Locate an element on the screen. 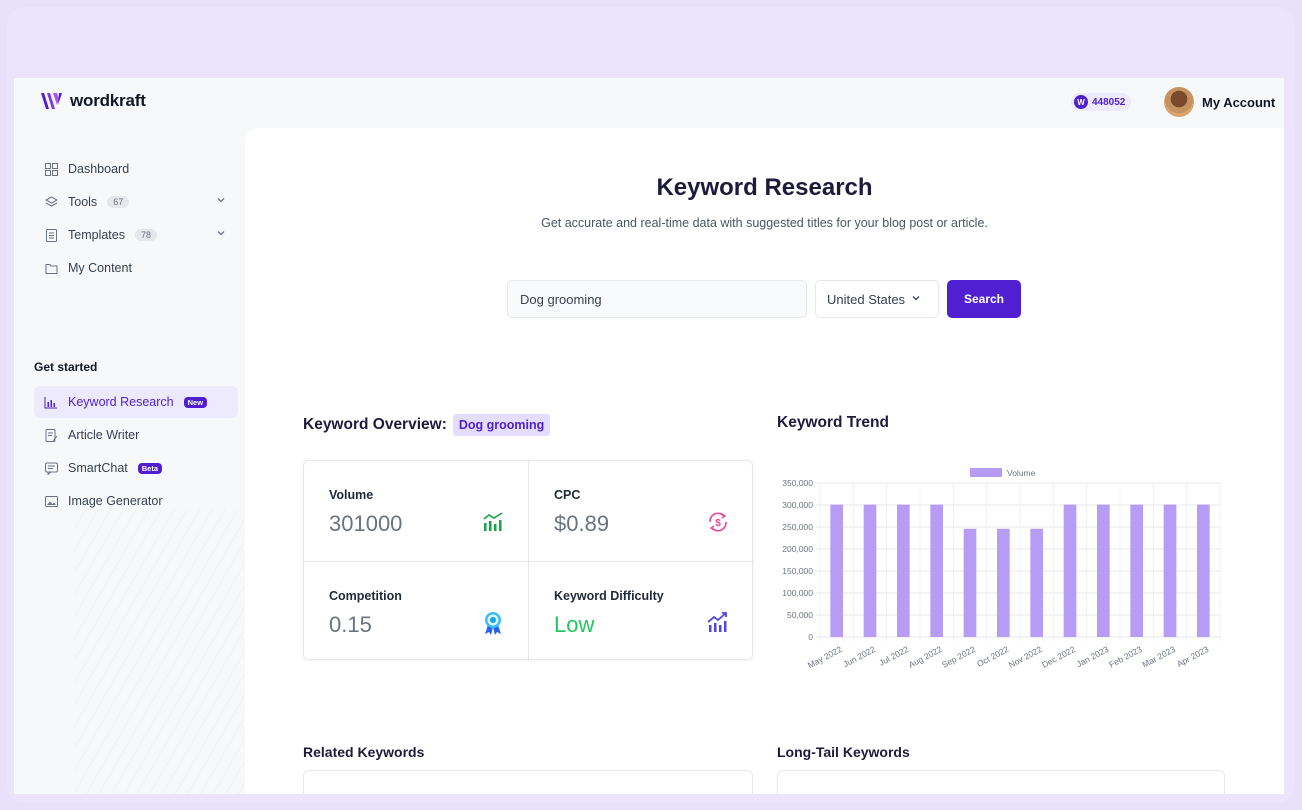  sidebar-item-my-content: My Content is located at coordinates (136, 268).